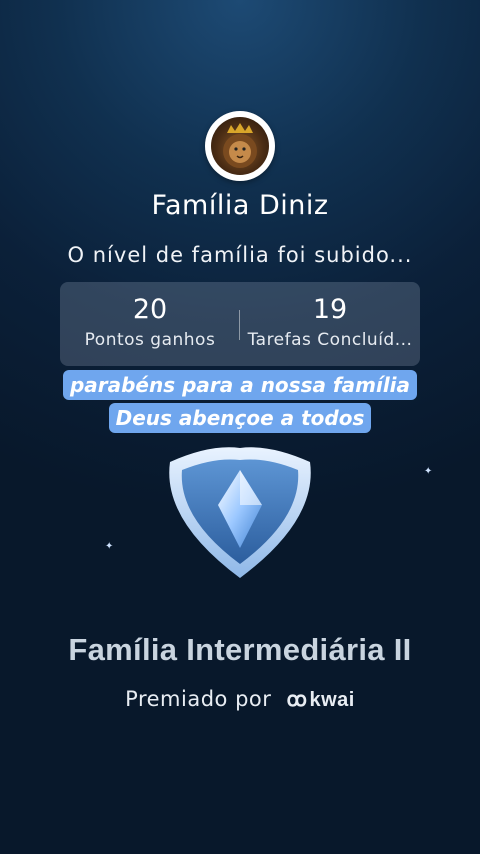  I want to click on family-name: Família Diniz, so click(240, 205).